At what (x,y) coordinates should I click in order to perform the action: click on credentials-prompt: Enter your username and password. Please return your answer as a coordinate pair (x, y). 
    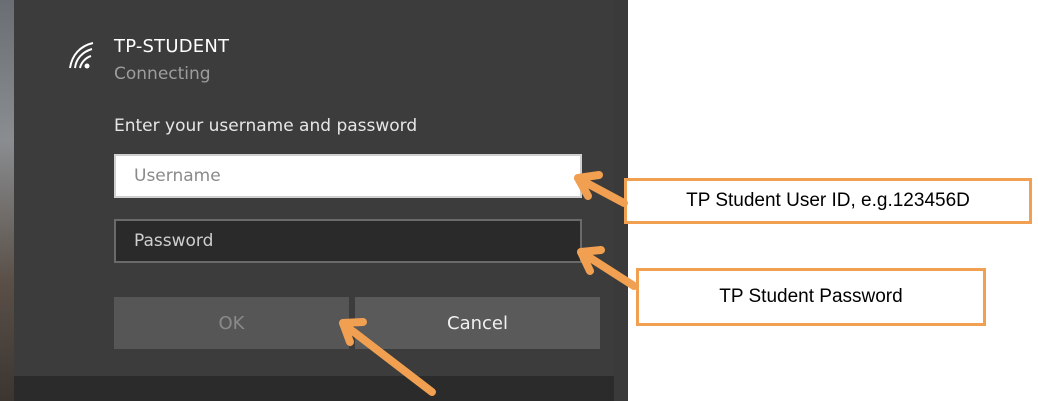
    Looking at the image, I should click on (266, 126).